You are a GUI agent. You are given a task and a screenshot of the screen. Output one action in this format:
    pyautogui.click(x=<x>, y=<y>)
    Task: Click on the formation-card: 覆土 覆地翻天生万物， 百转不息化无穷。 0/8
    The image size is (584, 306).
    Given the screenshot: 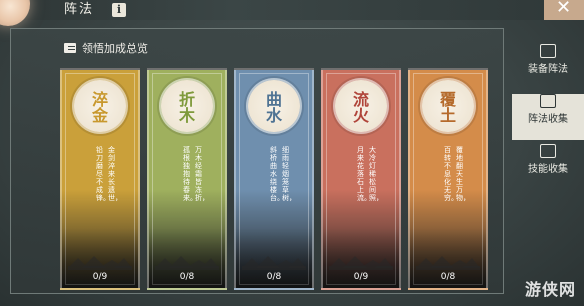 What is the action you would take?
    pyautogui.click(x=448, y=179)
    